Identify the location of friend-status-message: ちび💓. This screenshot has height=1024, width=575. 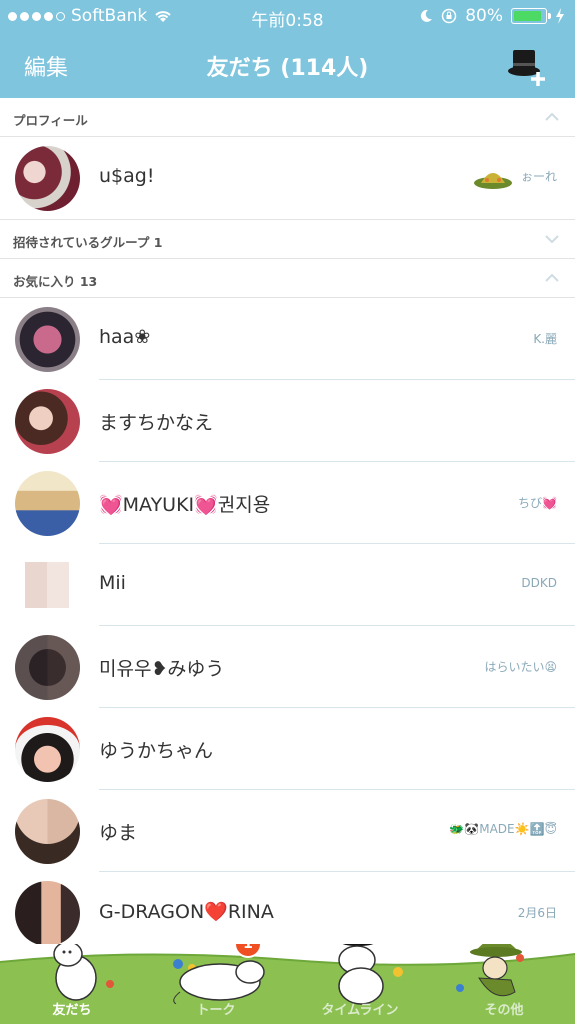
(537, 503).